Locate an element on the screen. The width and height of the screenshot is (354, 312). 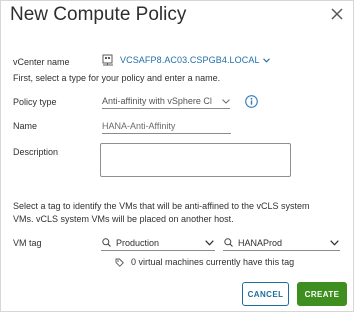
vcenter-icon is located at coordinates (107, 60).